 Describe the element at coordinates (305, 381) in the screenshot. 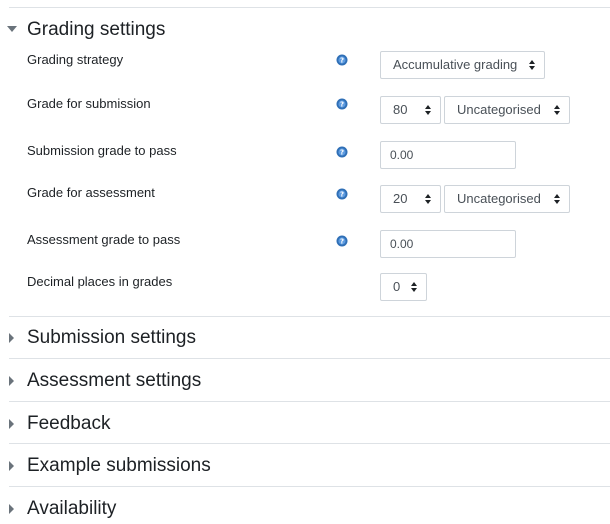

I see `section-assessment-settings: Assessment settings` at that location.